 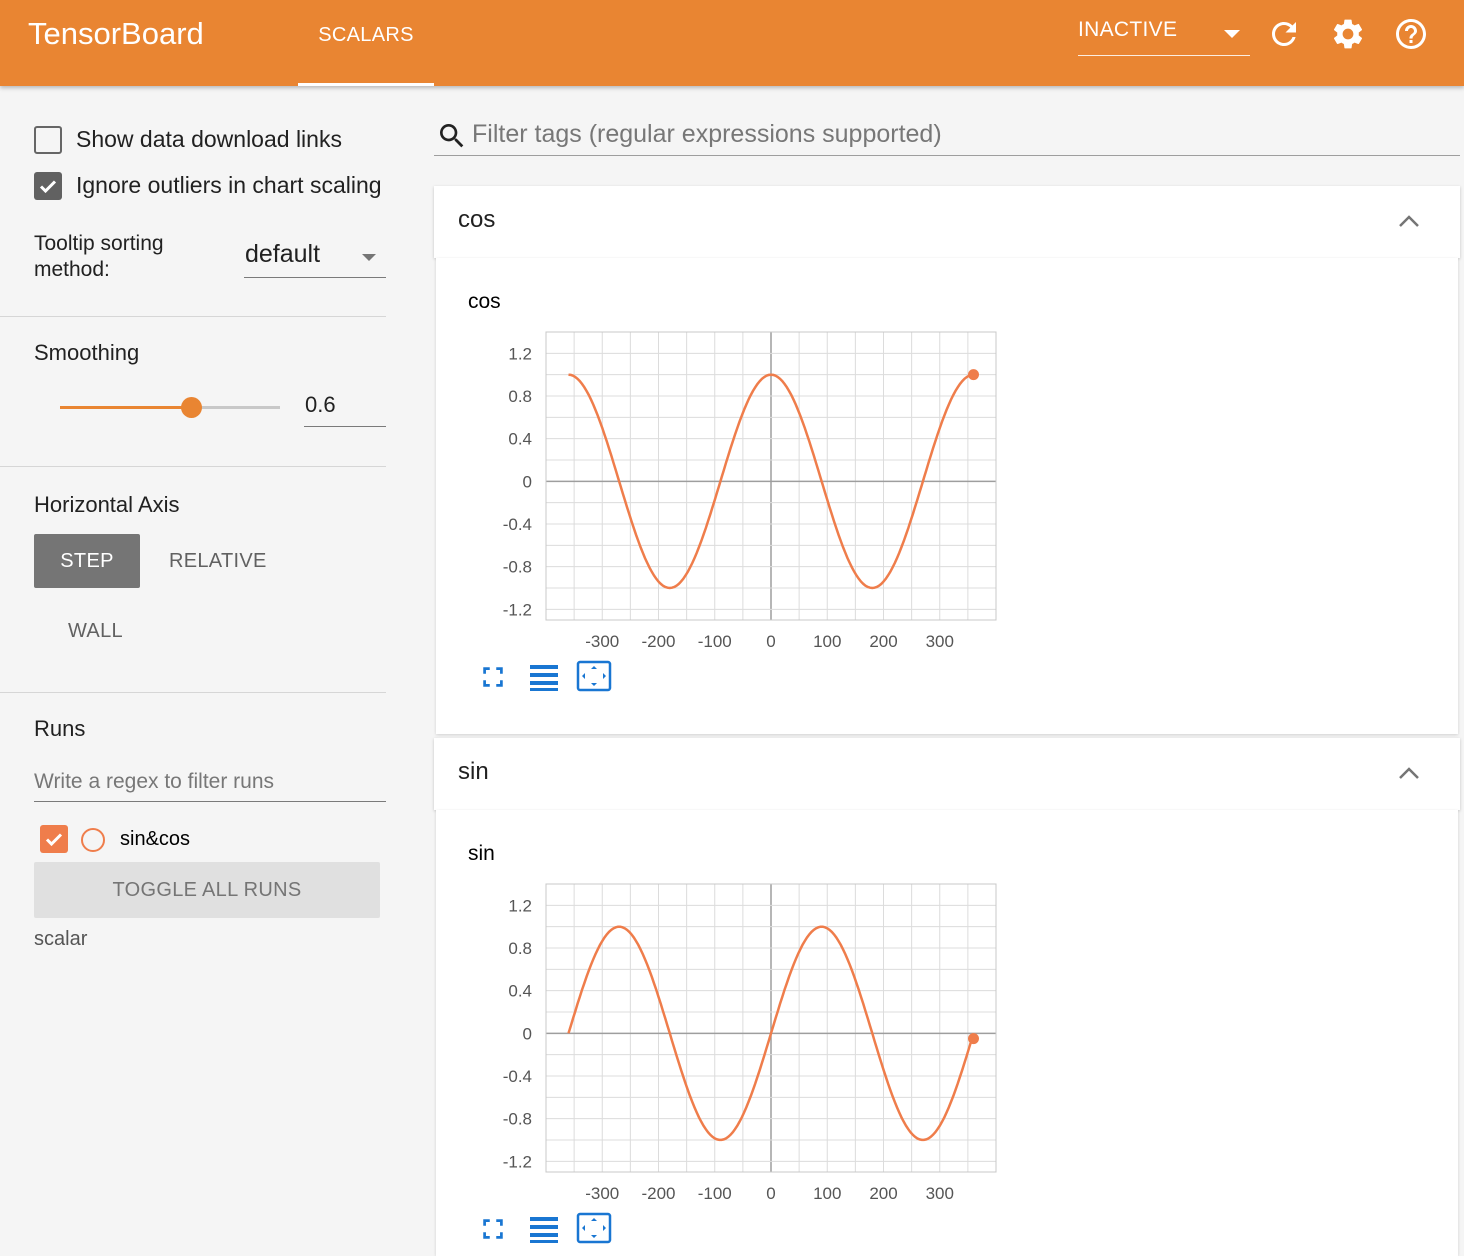 What do you see at coordinates (320, 404) in the screenshot?
I see `smoothing-value: 0.6` at bounding box center [320, 404].